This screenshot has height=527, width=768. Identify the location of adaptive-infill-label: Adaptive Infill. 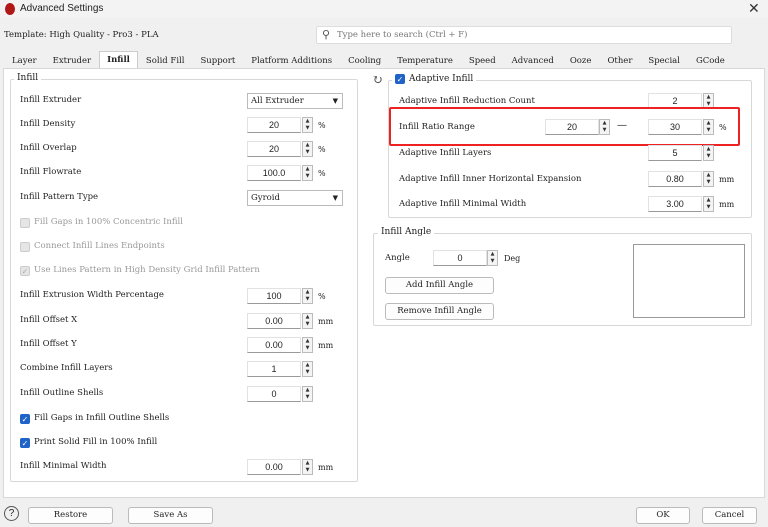
(441, 79).